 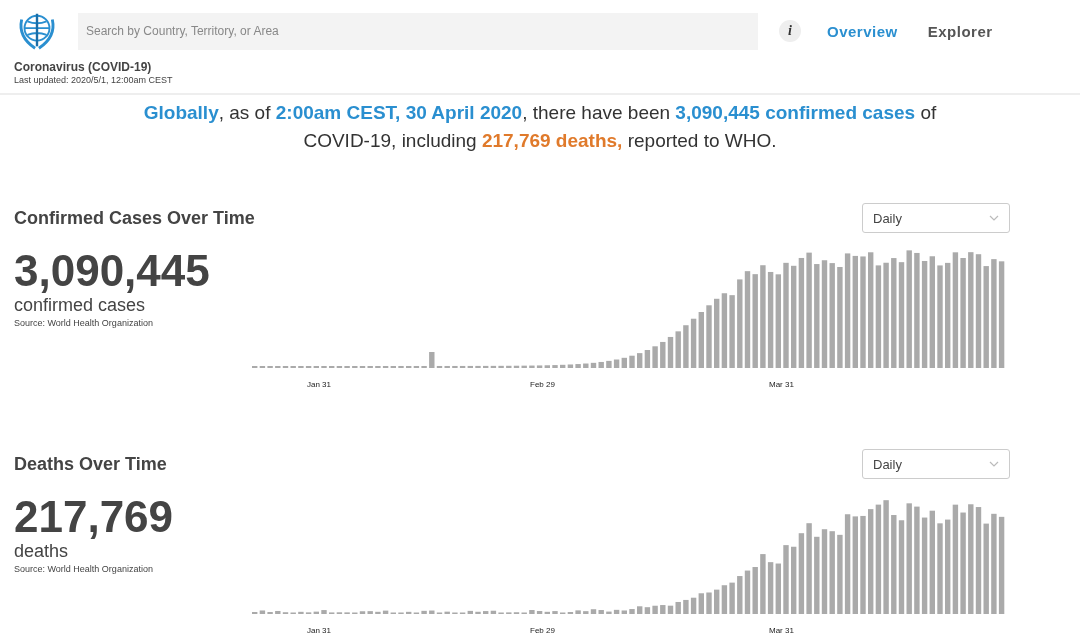 What do you see at coordinates (418, 31) in the screenshot?
I see `search-field: Search by Country, Territory, or Area` at bounding box center [418, 31].